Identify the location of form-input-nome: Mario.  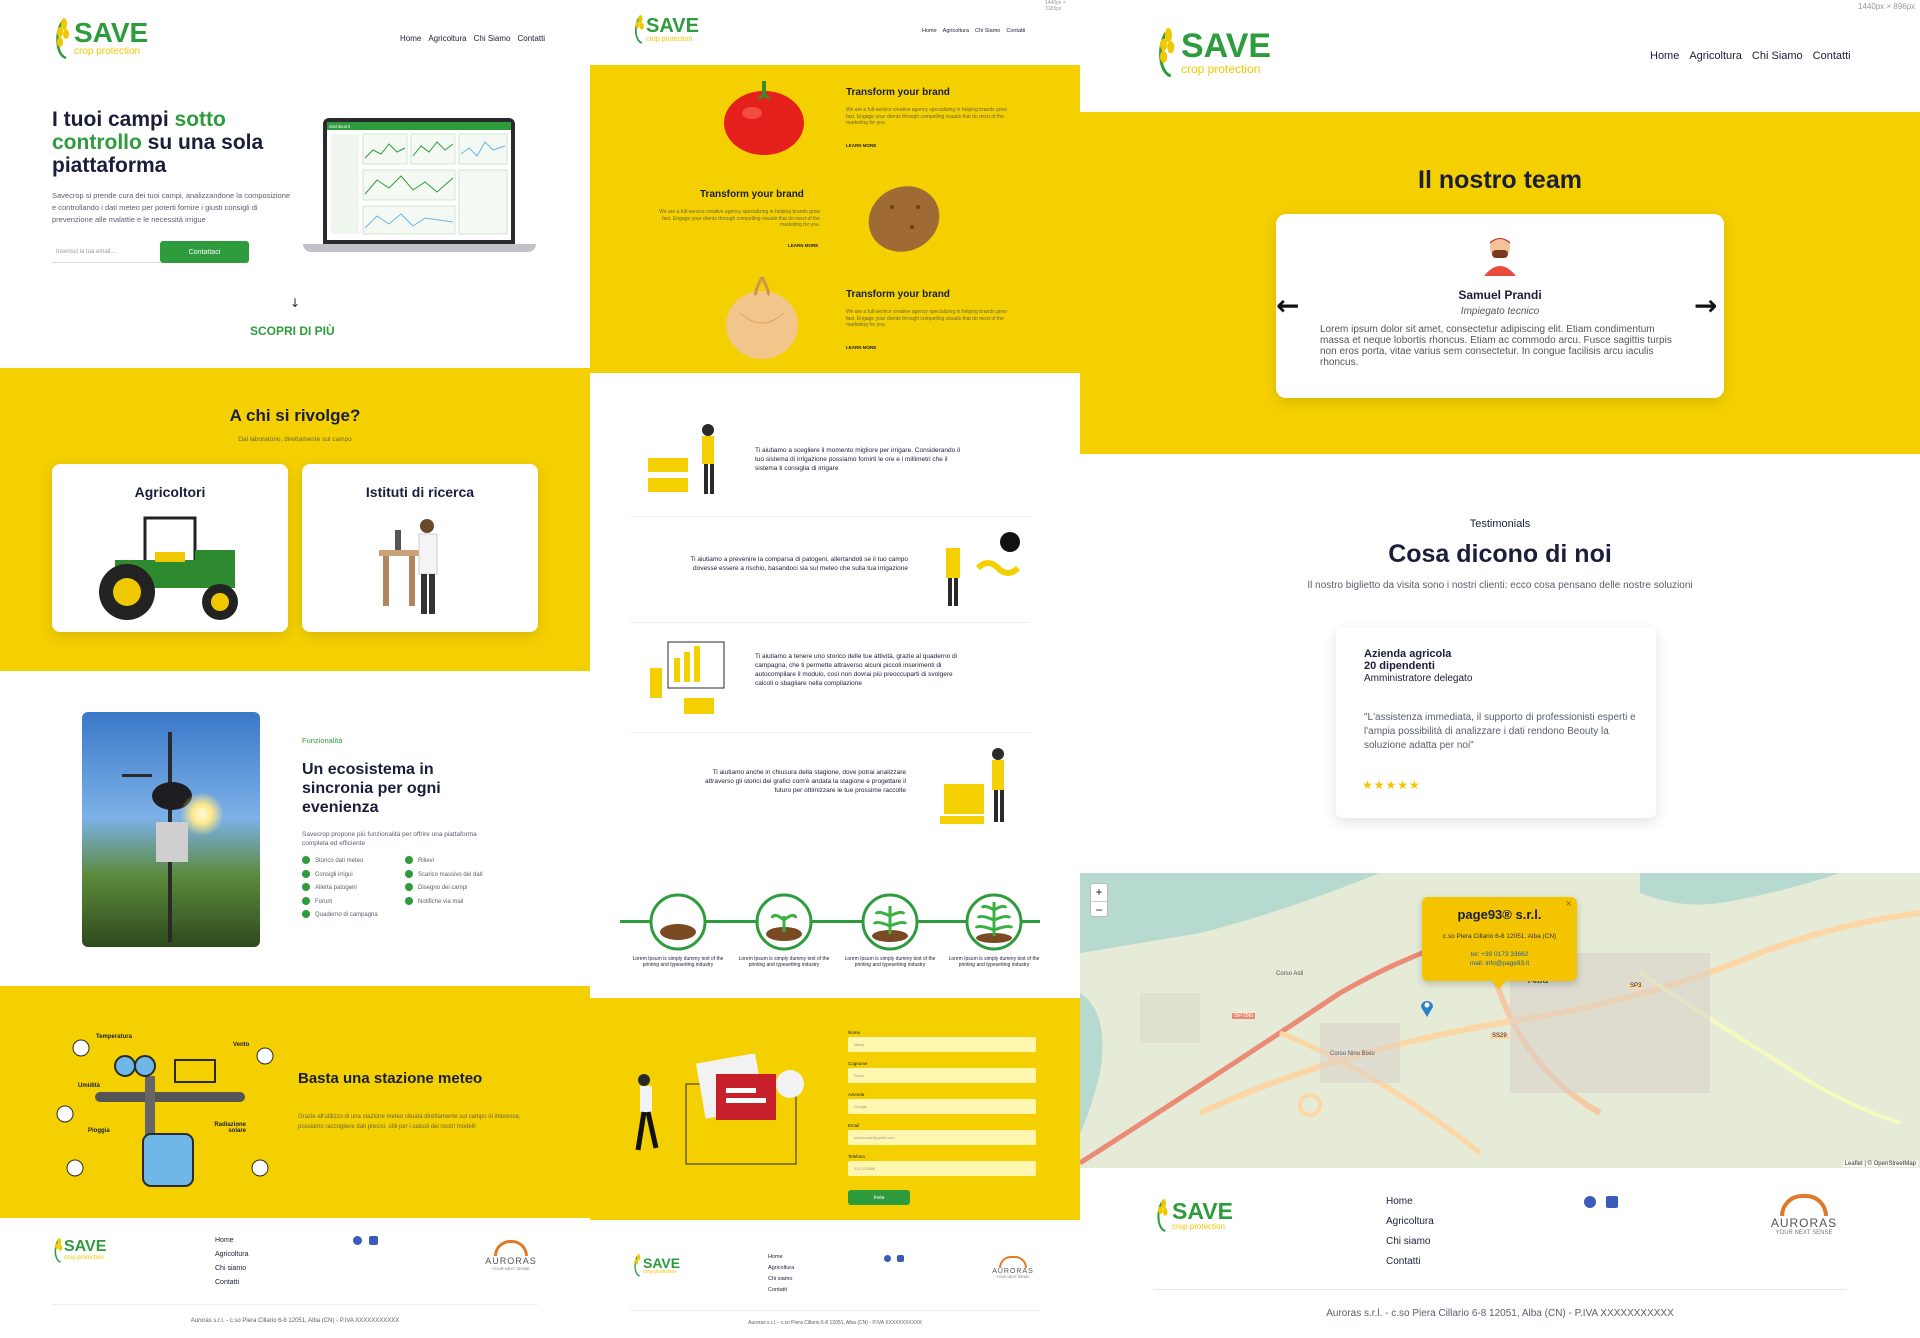
(942, 1044).